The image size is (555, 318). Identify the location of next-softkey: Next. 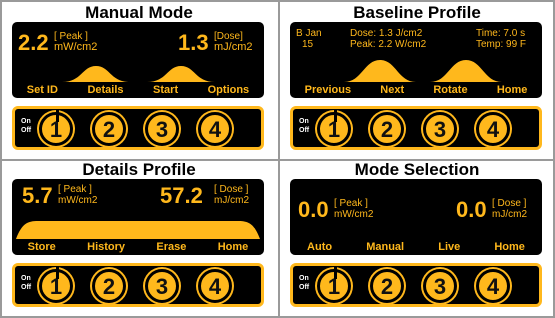
(392, 90).